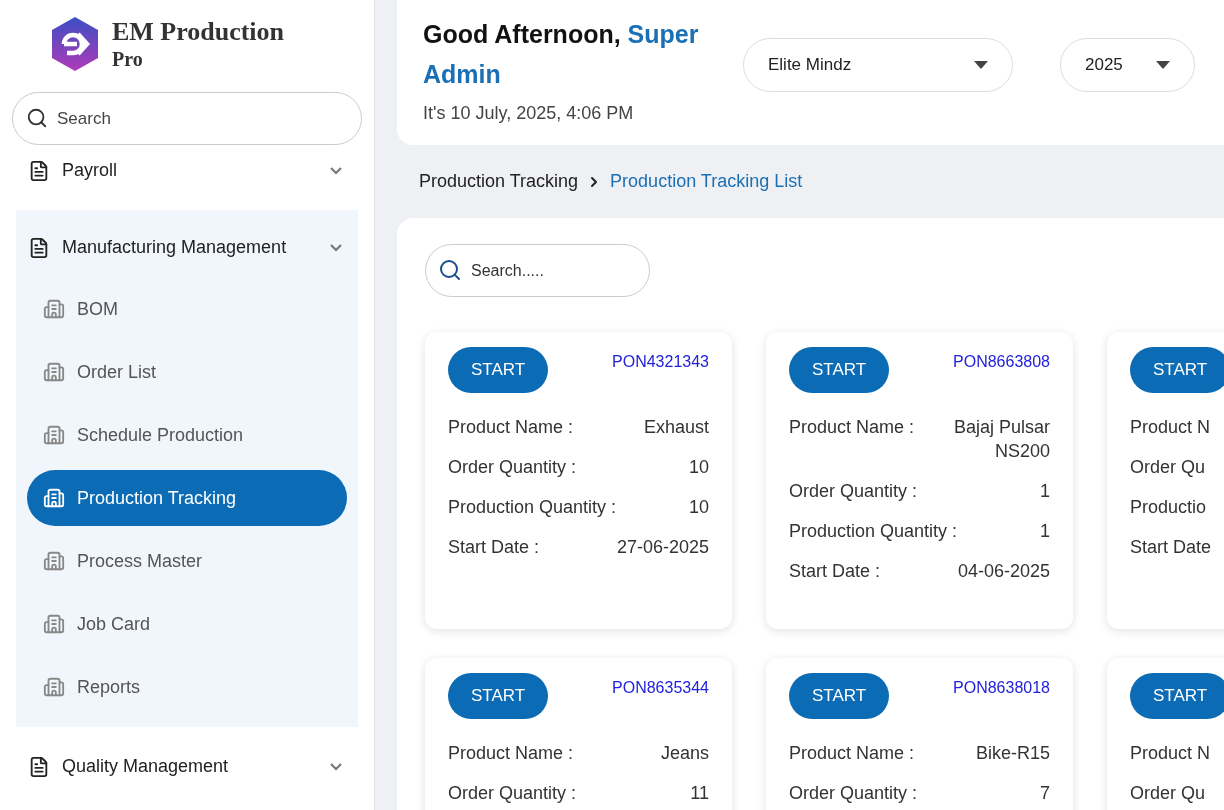  Describe the element at coordinates (1003, 571) in the screenshot. I see `field-value: 04-06-2025` at that location.